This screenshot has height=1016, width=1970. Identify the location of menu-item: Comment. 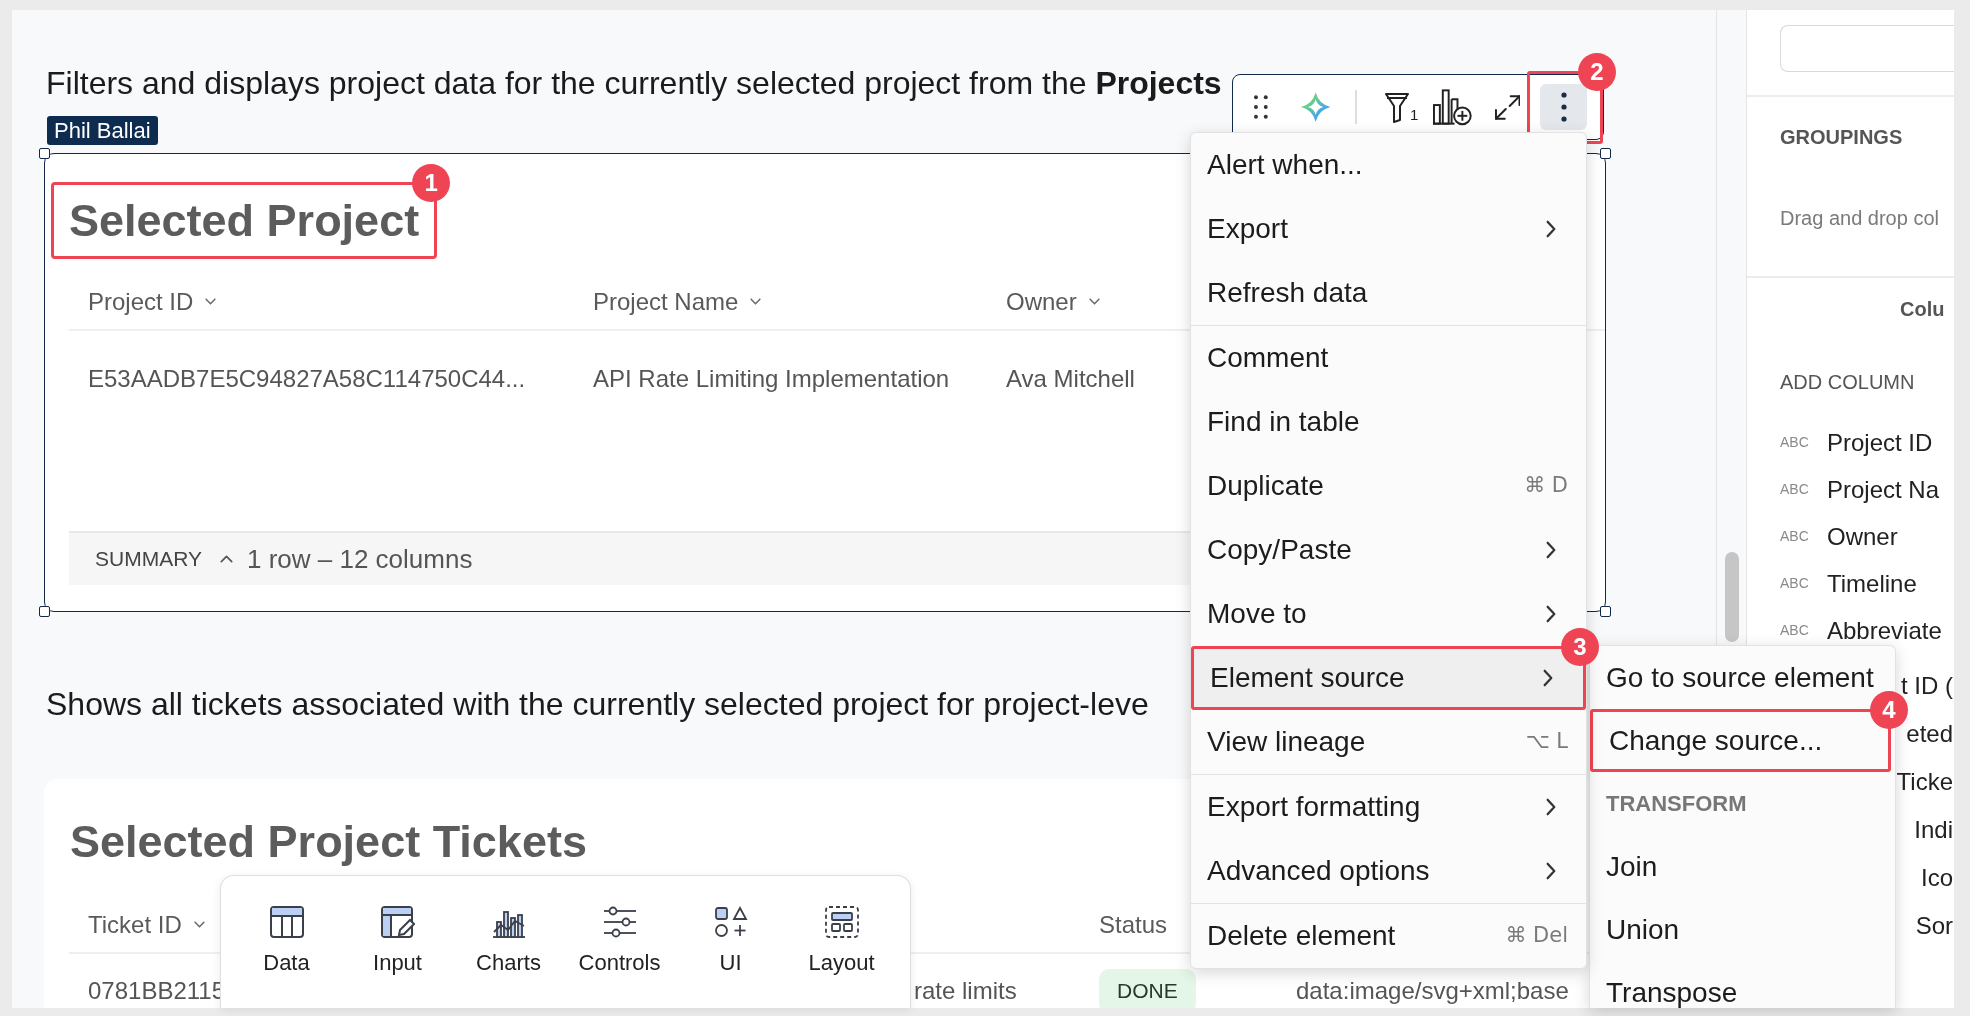
(1388, 358).